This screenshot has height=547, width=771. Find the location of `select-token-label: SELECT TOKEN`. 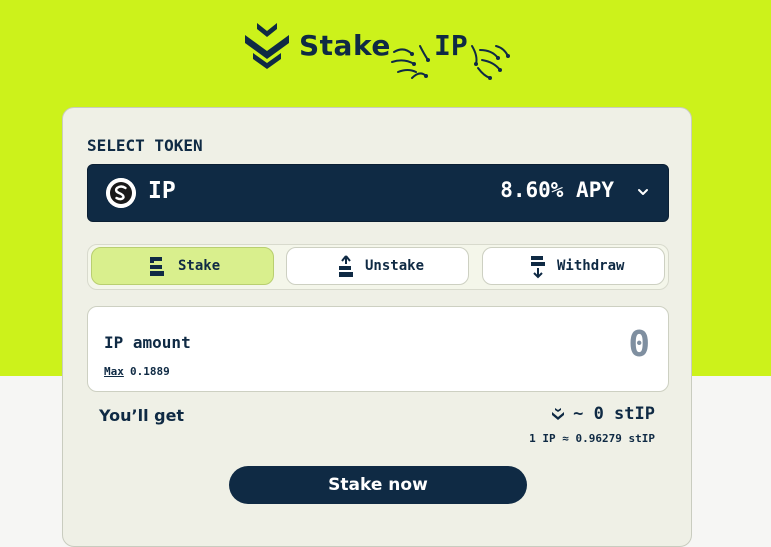

select-token-label: SELECT TOKEN is located at coordinates (145, 145).